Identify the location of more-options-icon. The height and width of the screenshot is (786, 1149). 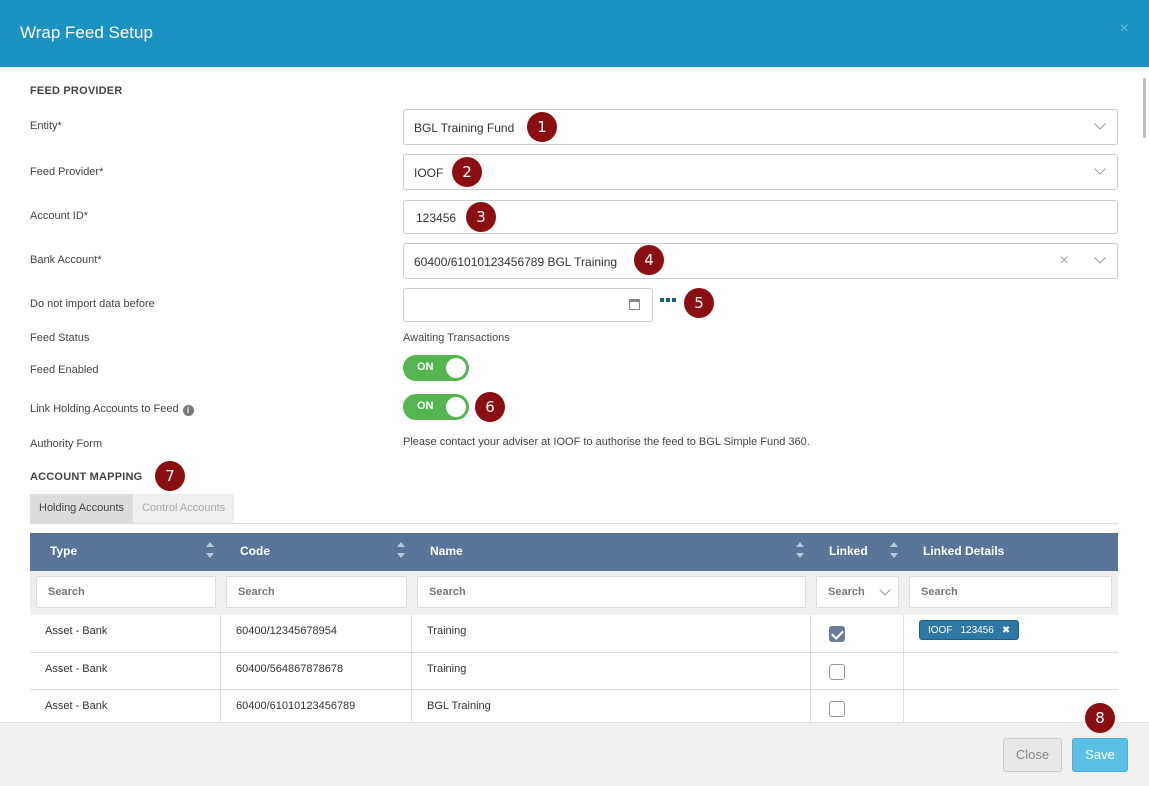
(668, 300).